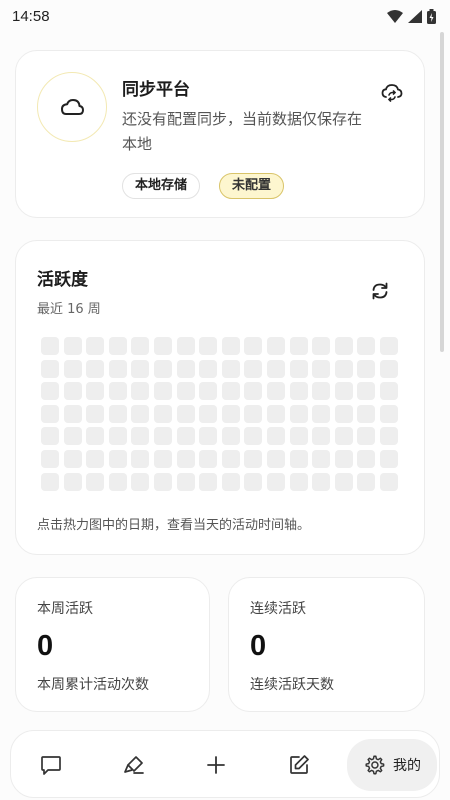 The height and width of the screenshot is (800, 450). What do you see at coordinates (216, 765) in the screenshot?
I see `nav-add-button` at bounding box center [216, 765].